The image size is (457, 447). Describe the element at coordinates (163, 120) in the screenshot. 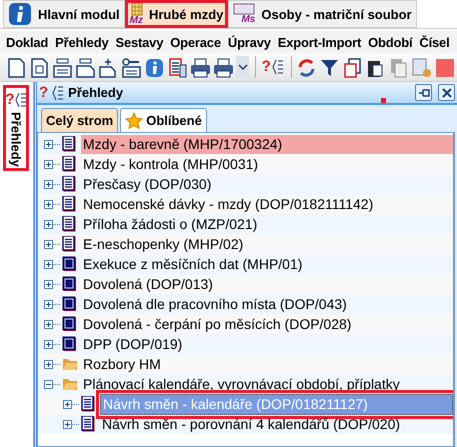

I see `panel-tab: Oblíbené` at that location.